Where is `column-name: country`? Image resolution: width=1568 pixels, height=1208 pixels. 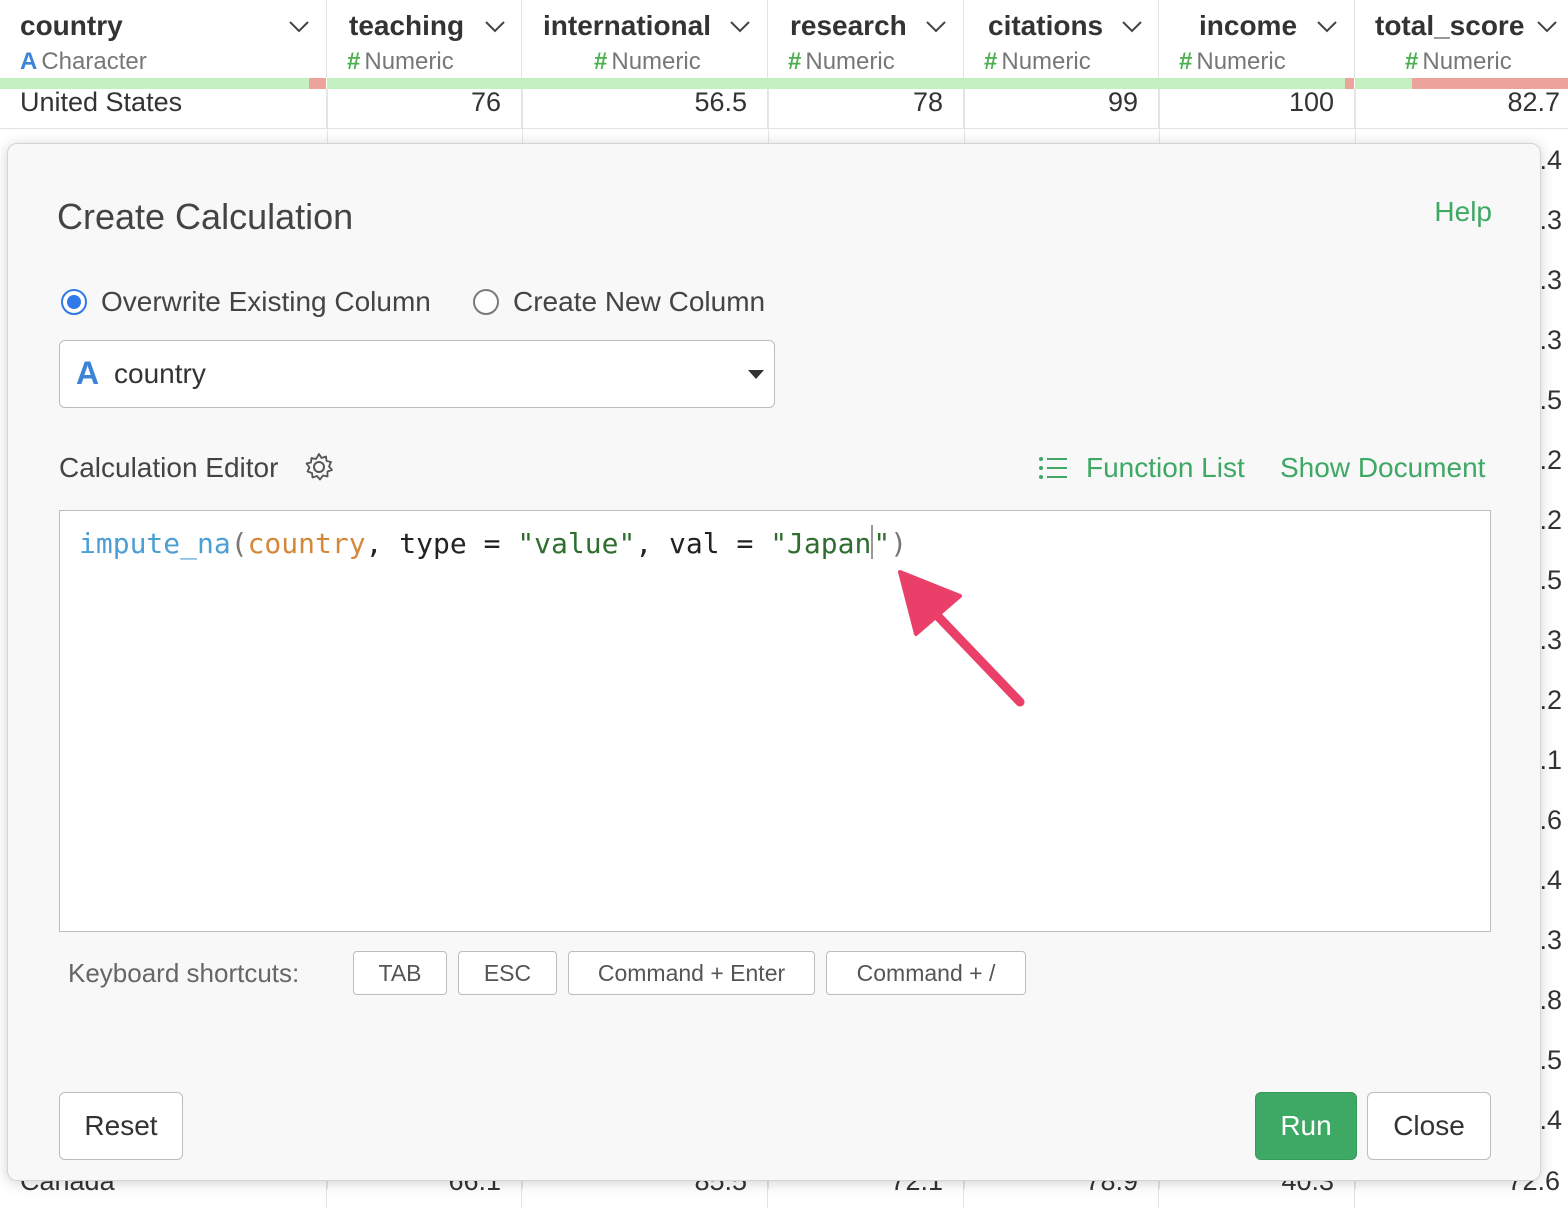 column-name: country is located at coordinates (71, 25).